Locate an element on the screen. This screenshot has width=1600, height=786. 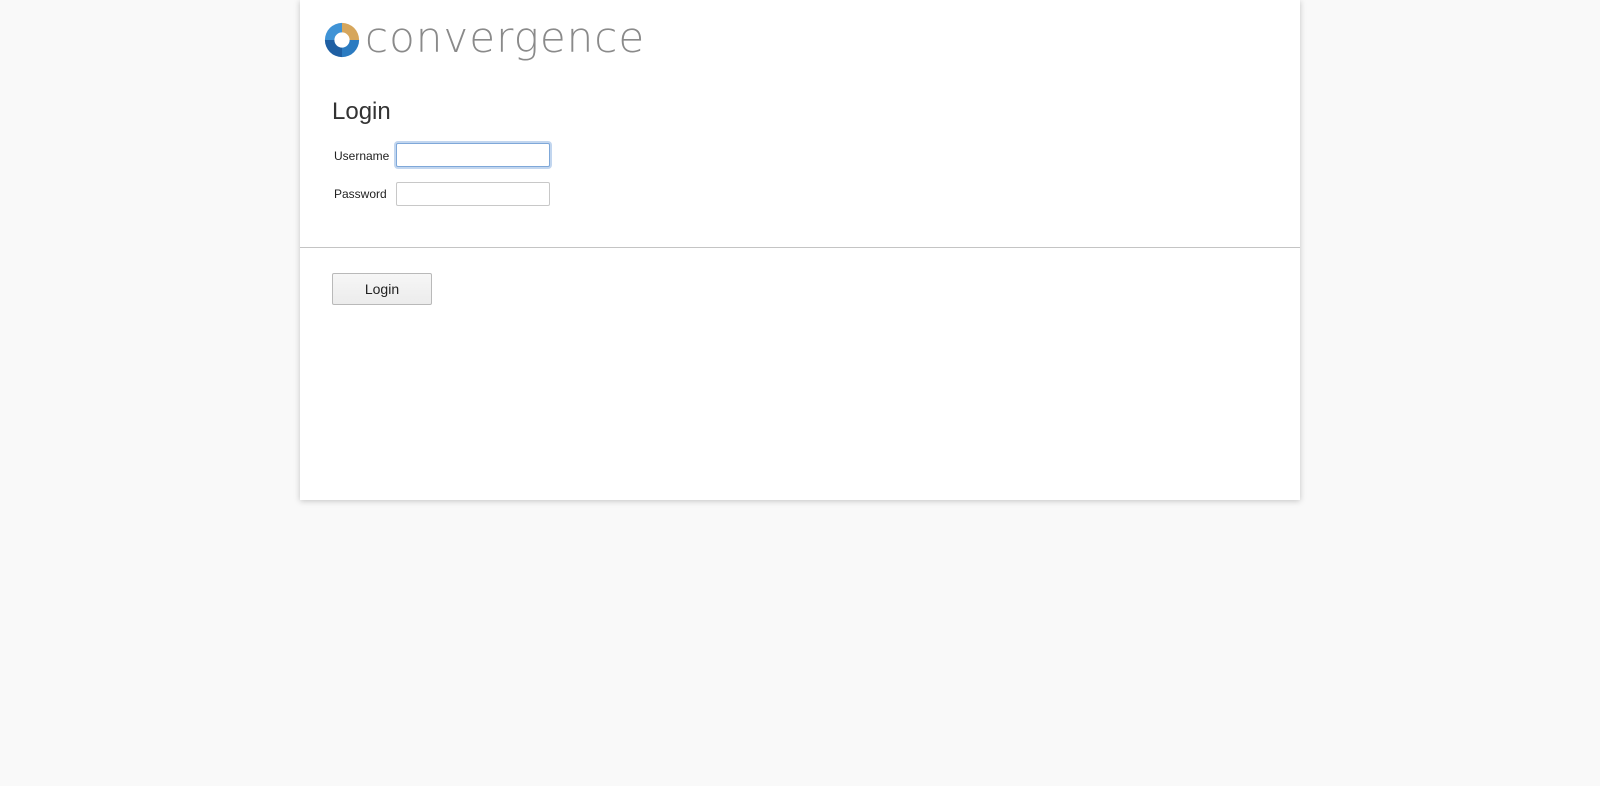
page-title: Login is located at coordinates (361, 111).